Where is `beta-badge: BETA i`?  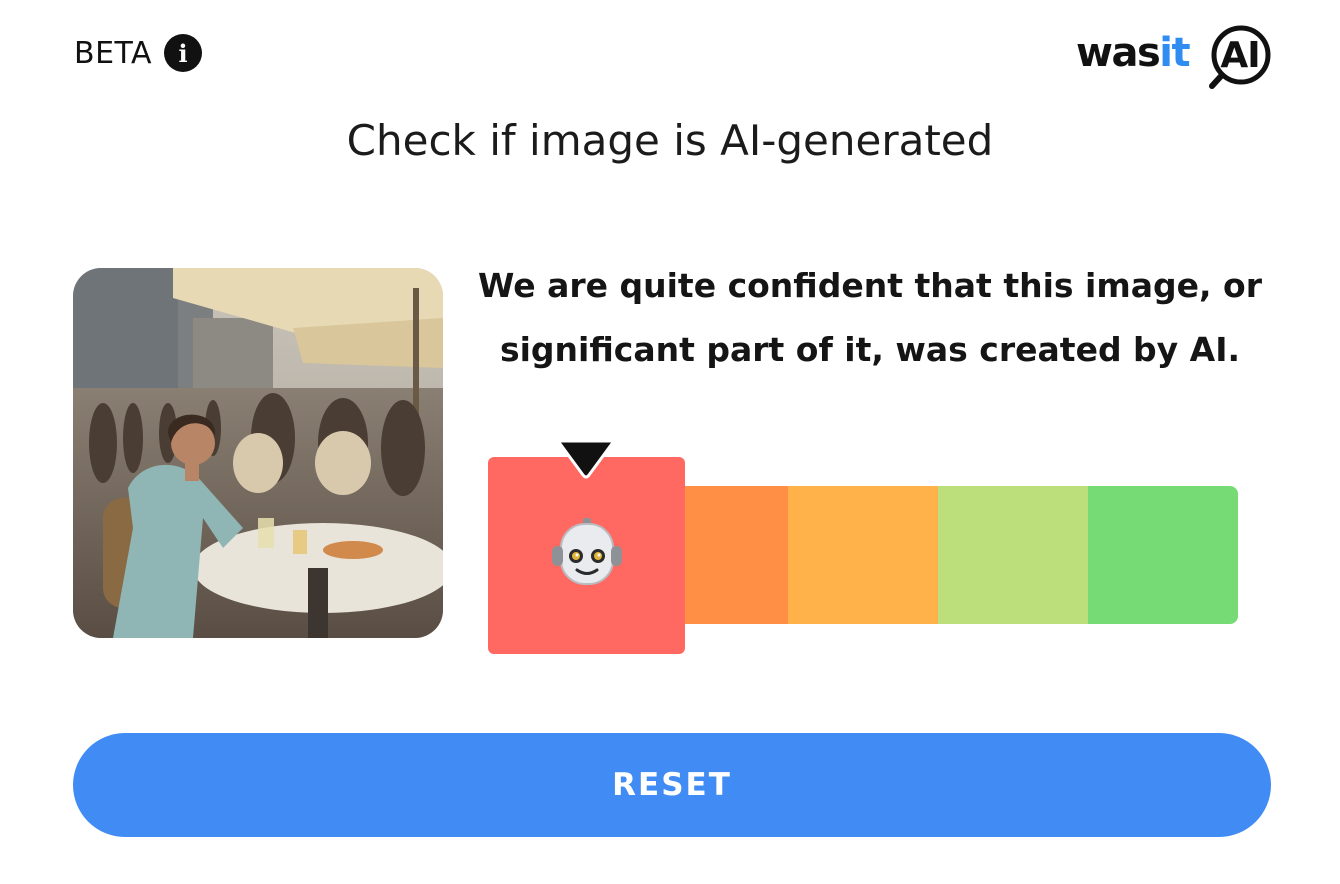
beta-badge: BETA i is located at coordinates (138, 53).